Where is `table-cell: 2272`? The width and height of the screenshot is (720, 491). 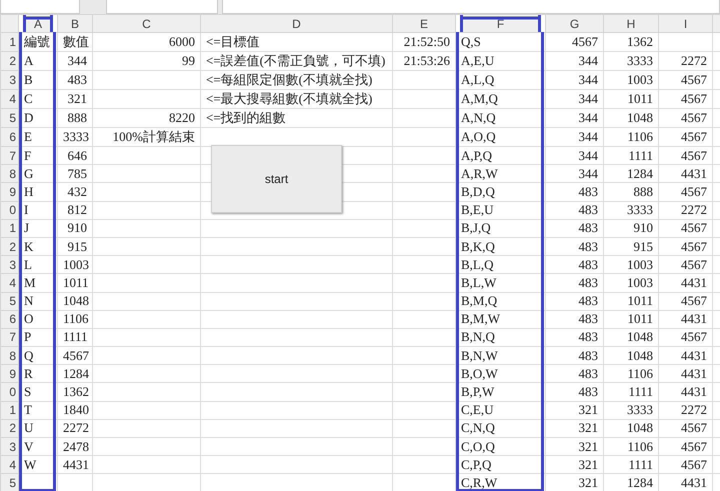 table-cell: 2272 is located at coordinates (694, 60).